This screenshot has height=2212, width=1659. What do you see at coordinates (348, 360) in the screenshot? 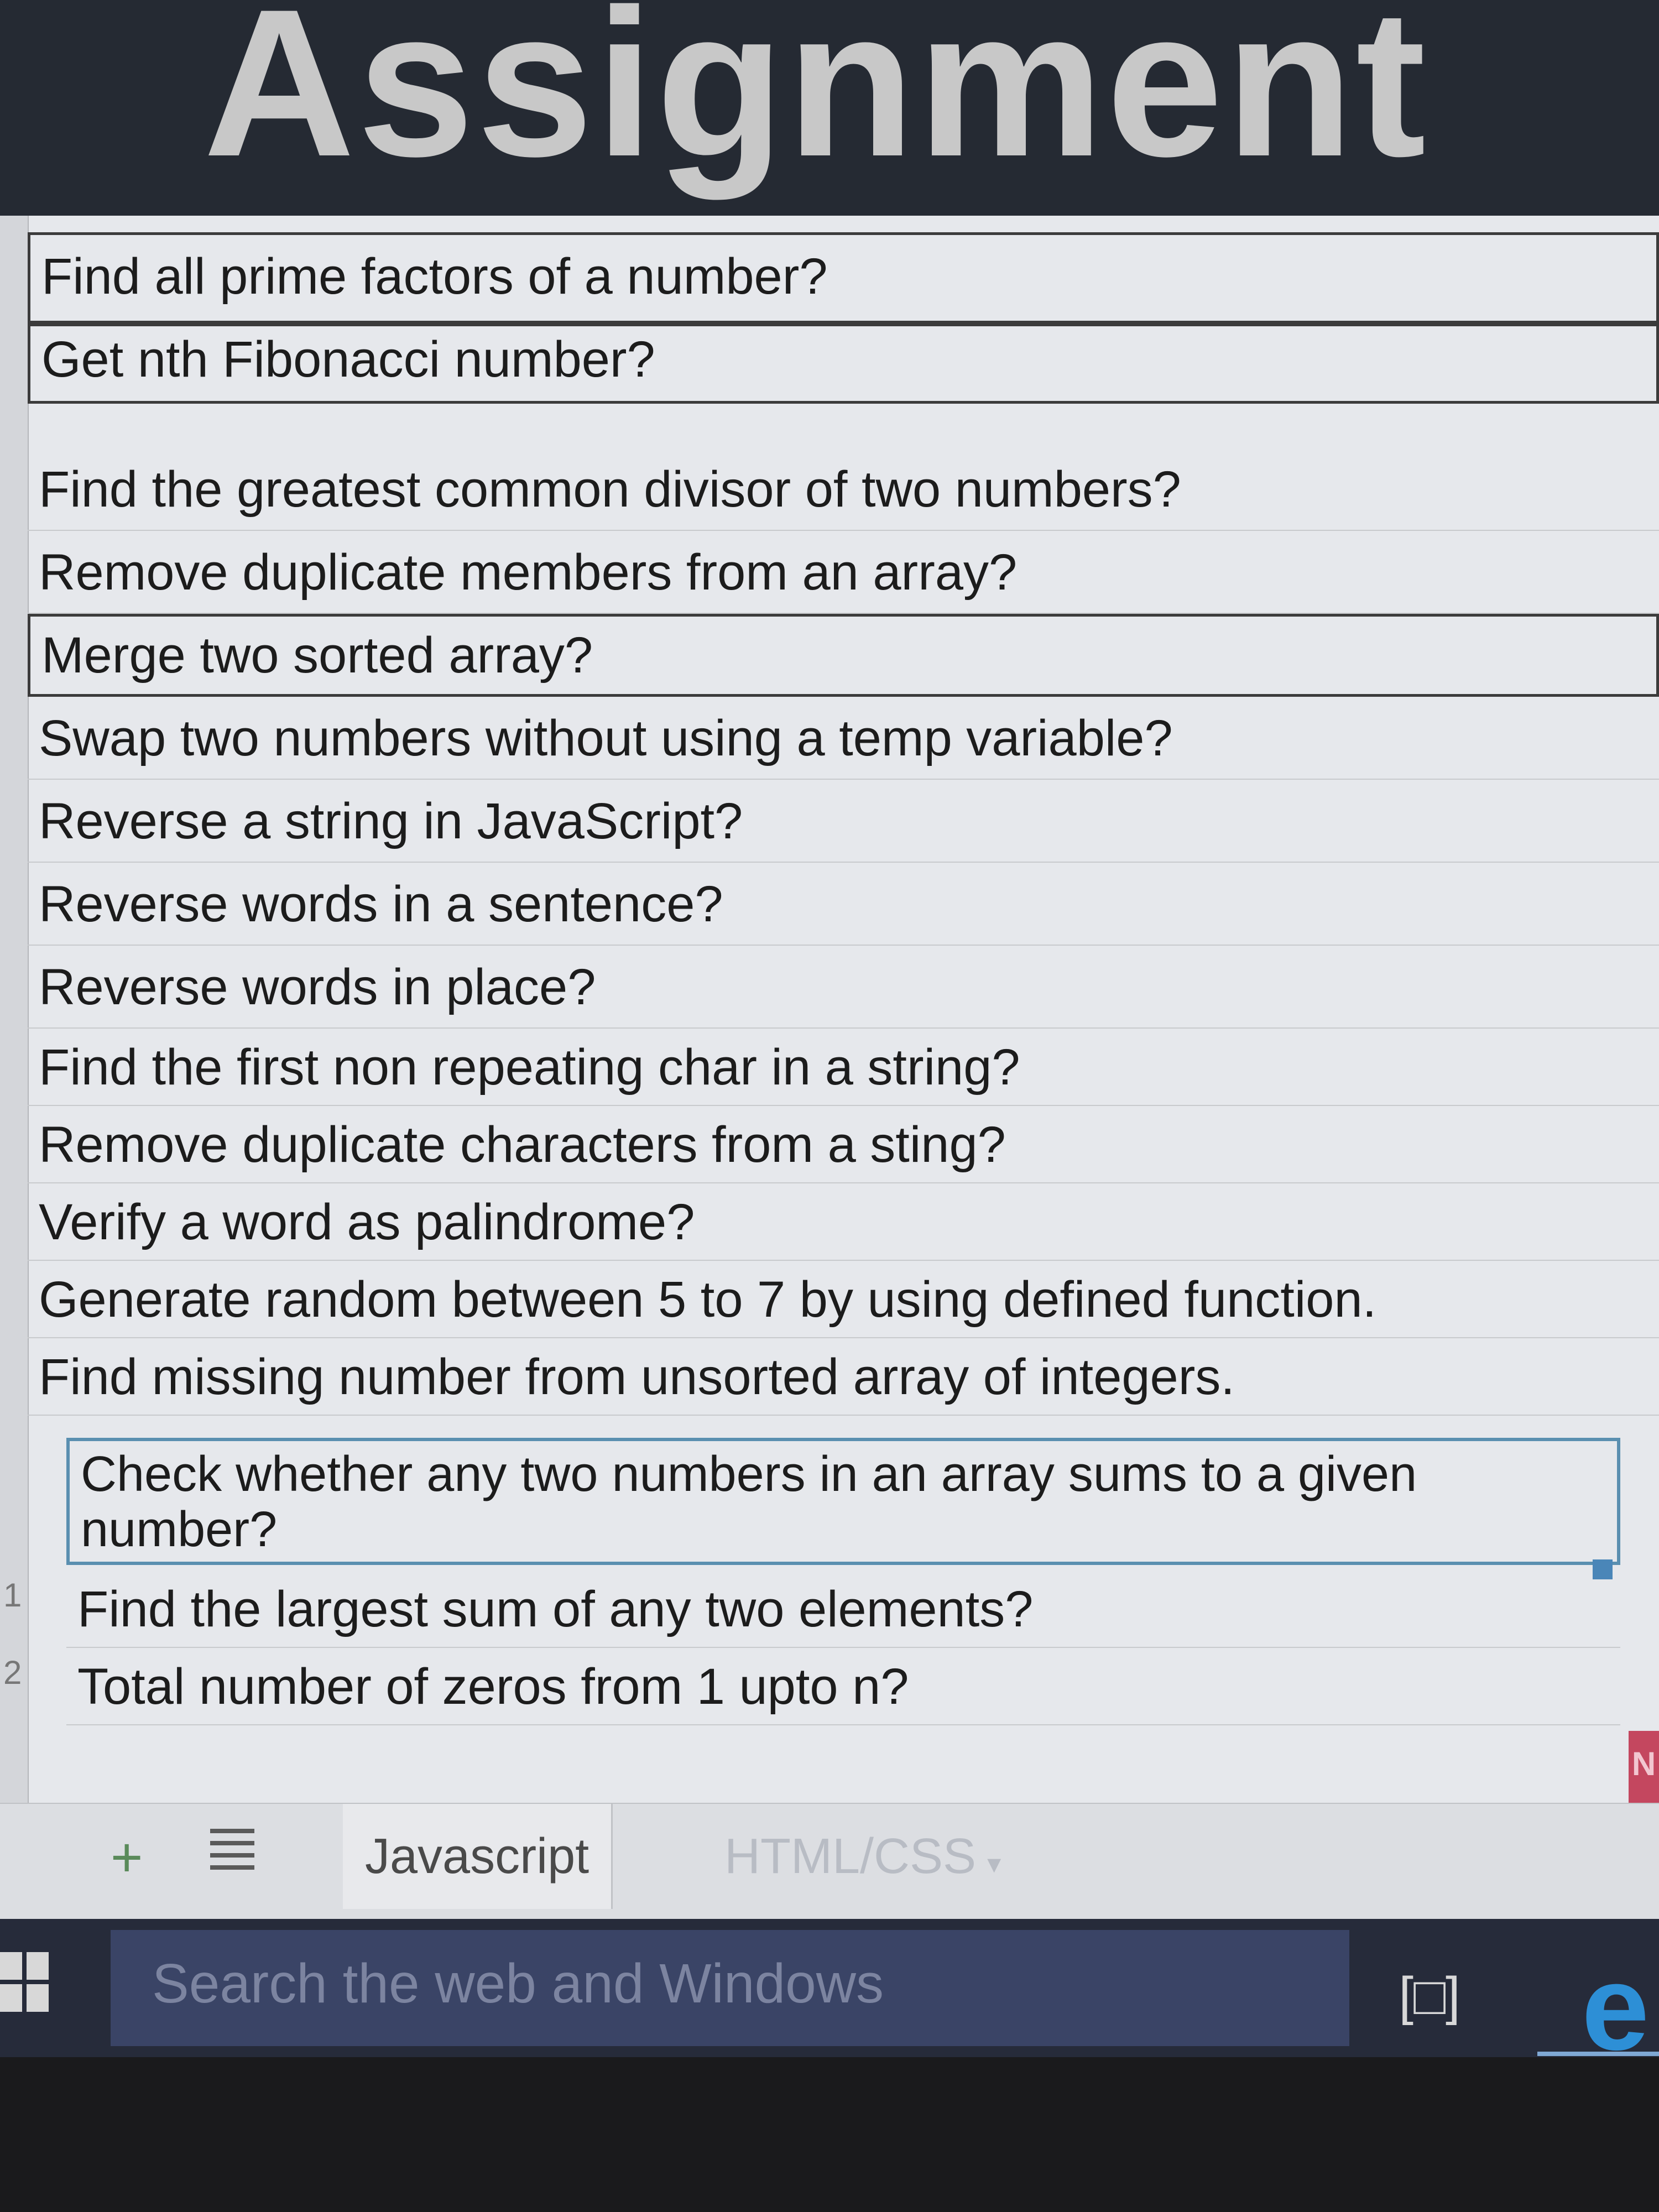
I see `cell-text: Get nth Fibonacci number?` at bounding box center [348, 360].